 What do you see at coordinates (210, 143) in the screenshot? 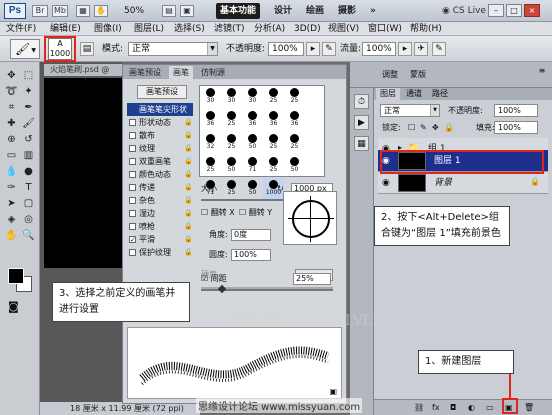
I see `brush-tip-cell: 32` at bounding box center [210, 143].